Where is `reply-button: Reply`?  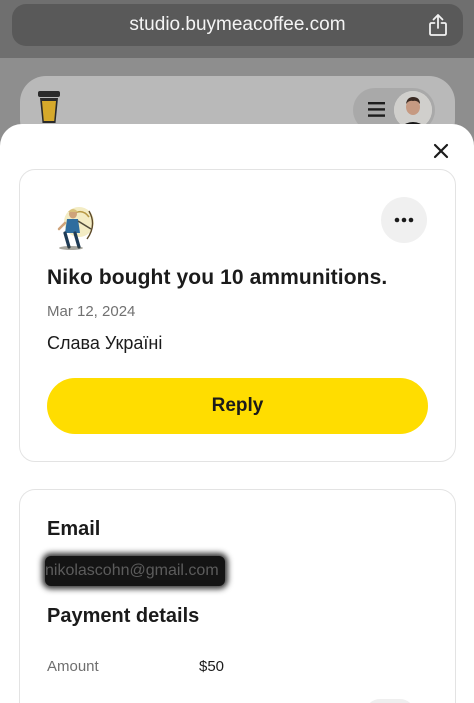 reply-button: Reply is located at coordinates (237, 406).